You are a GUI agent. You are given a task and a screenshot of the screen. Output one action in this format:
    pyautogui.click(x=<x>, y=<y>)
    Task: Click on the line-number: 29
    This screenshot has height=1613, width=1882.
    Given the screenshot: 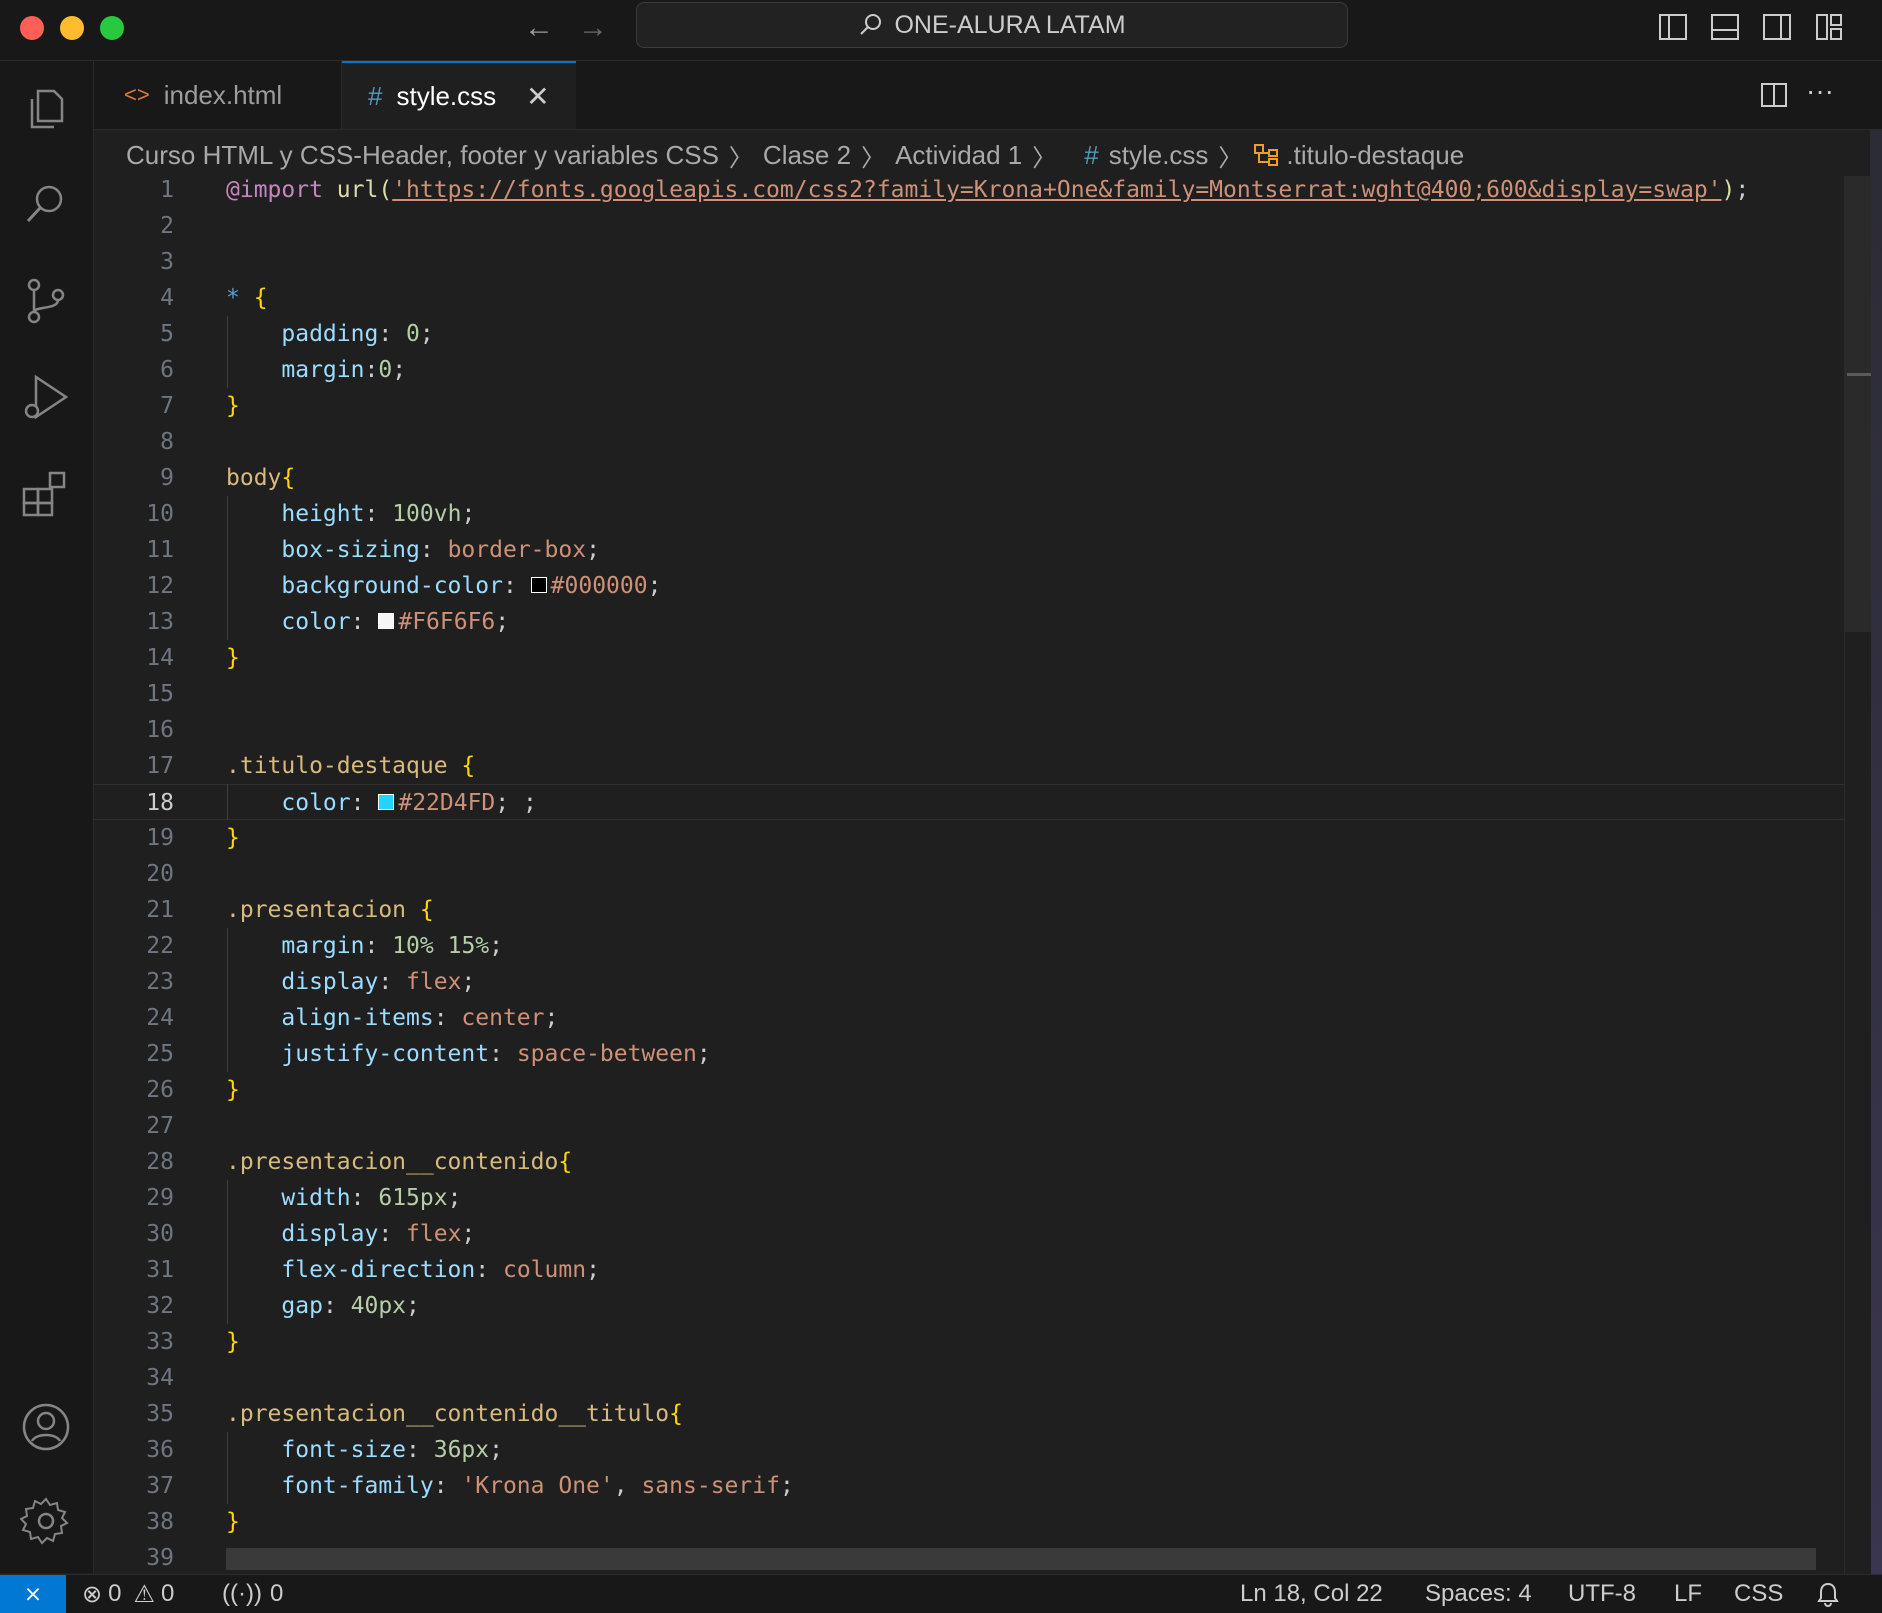 What is the action you would take?
    pyautogui.click(x=134, y=1198)
    